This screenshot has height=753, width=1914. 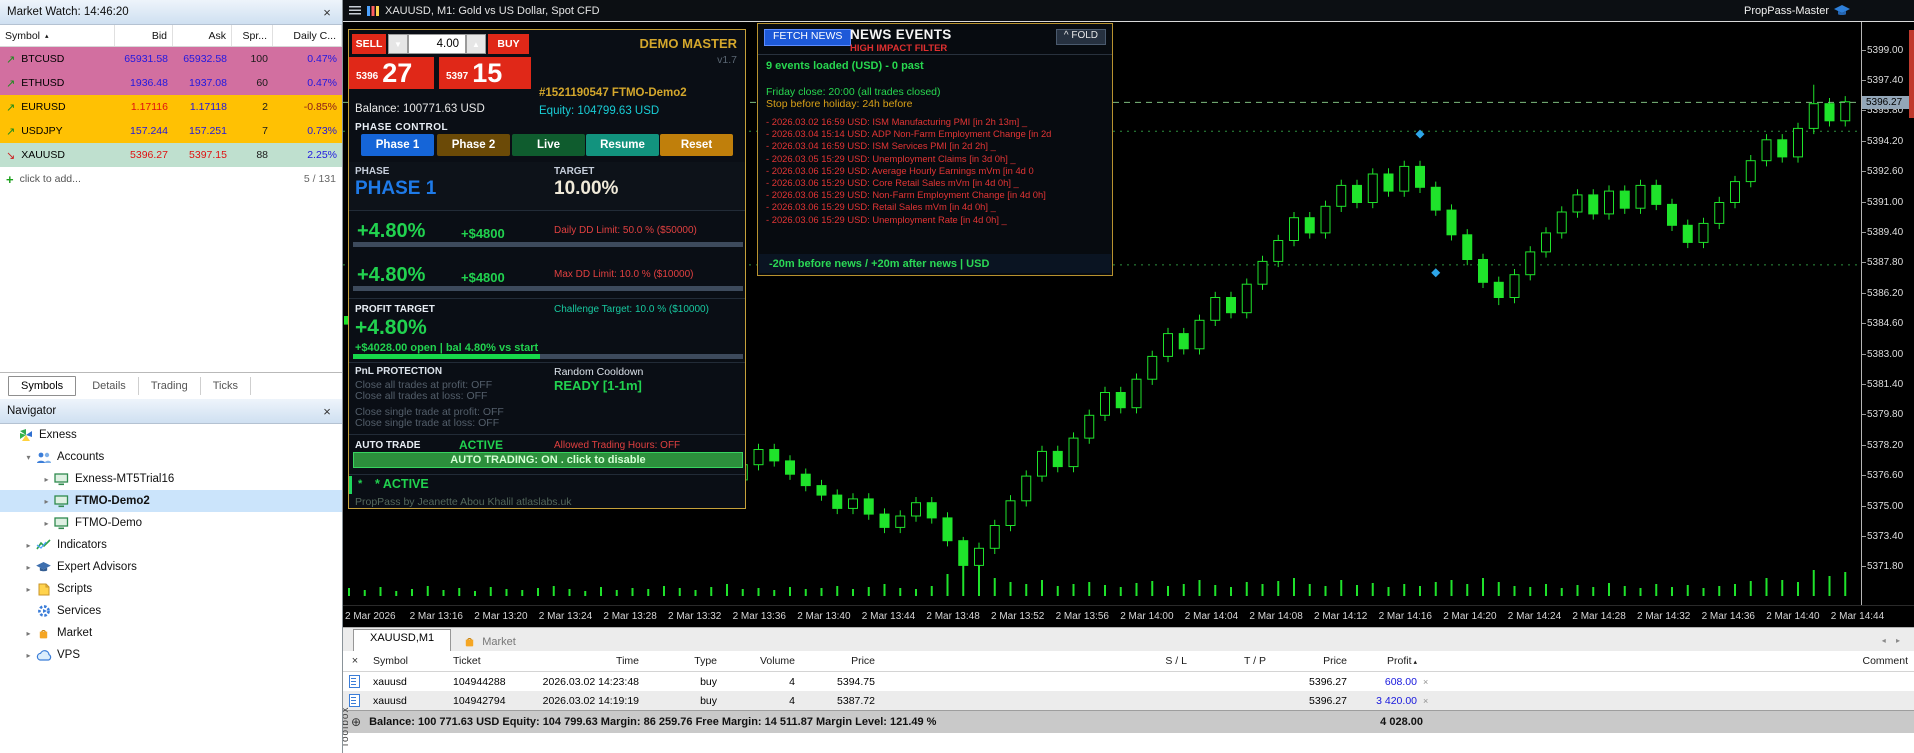 What do you see at coordinates (1864, 506) in the screenshot?
I see `tick-mark` at bounding box center [1864, 506].